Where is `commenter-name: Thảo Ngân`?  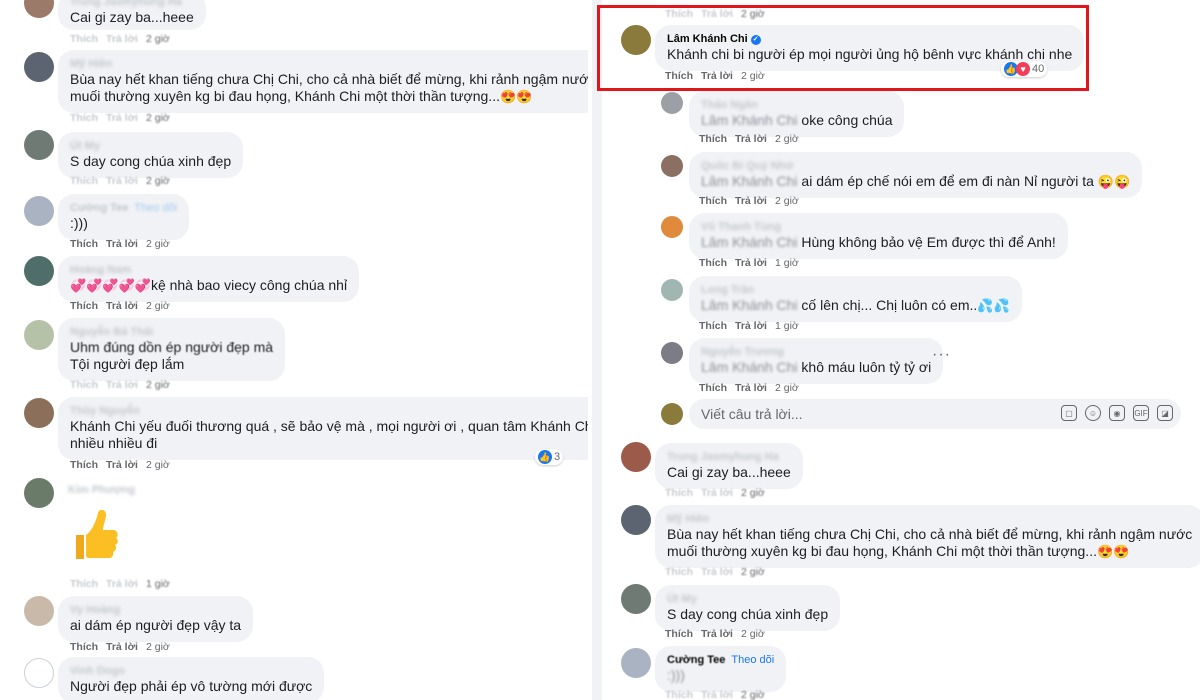 commenter-name: Thảo Ngân is located at coordinates (796, 105).